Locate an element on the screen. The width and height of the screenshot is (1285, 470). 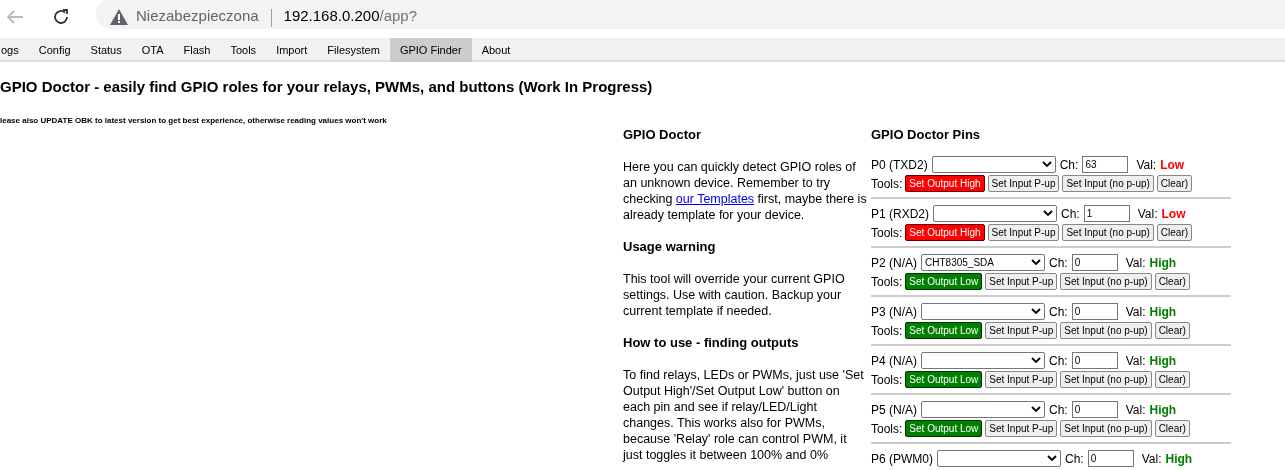
dropdown-value: CHT8305_SDA is located at coordinates (959, 263).